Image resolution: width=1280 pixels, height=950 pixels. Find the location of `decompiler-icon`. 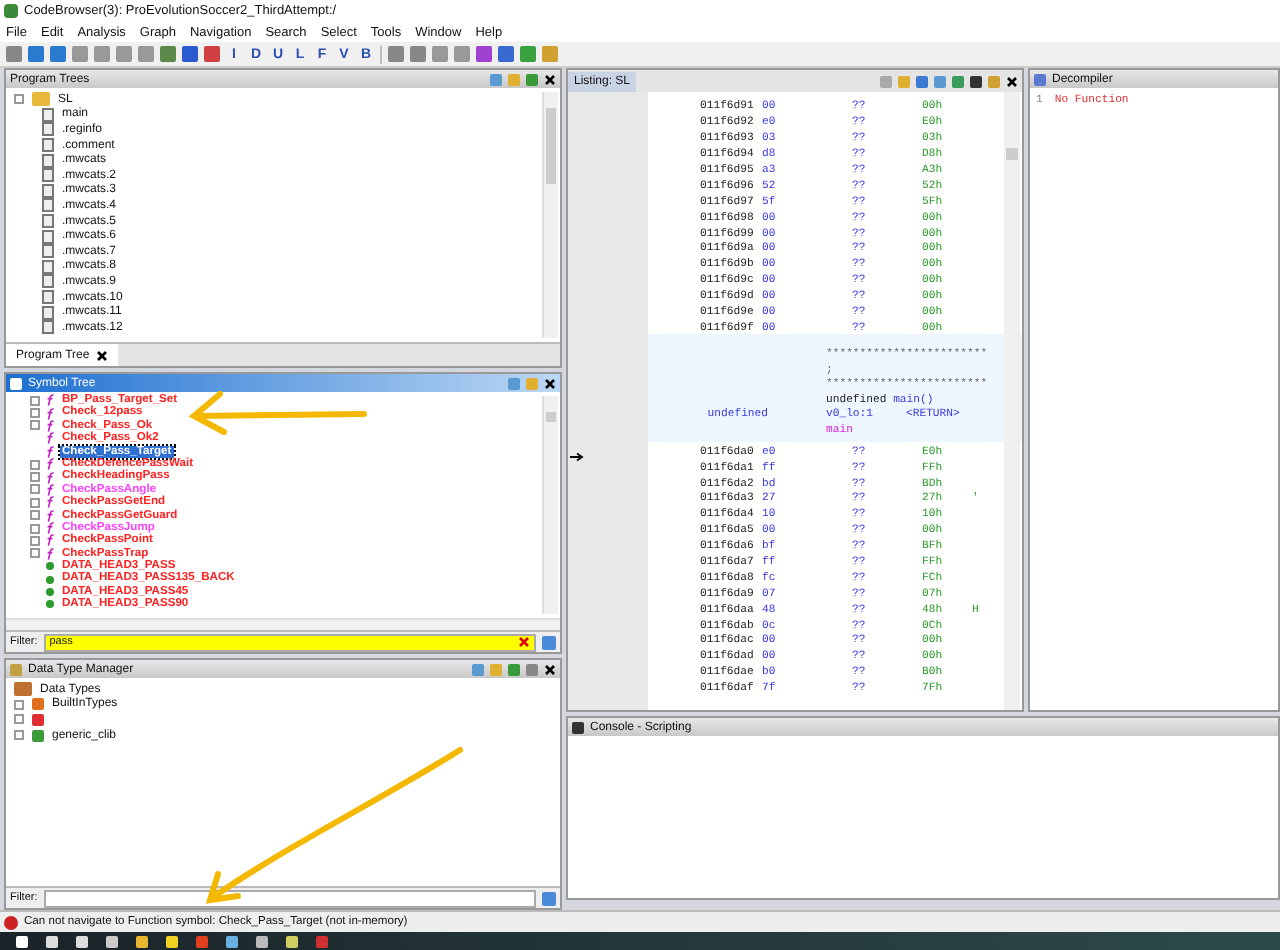

decompiler-icon is located at coordinates (1040, 79).